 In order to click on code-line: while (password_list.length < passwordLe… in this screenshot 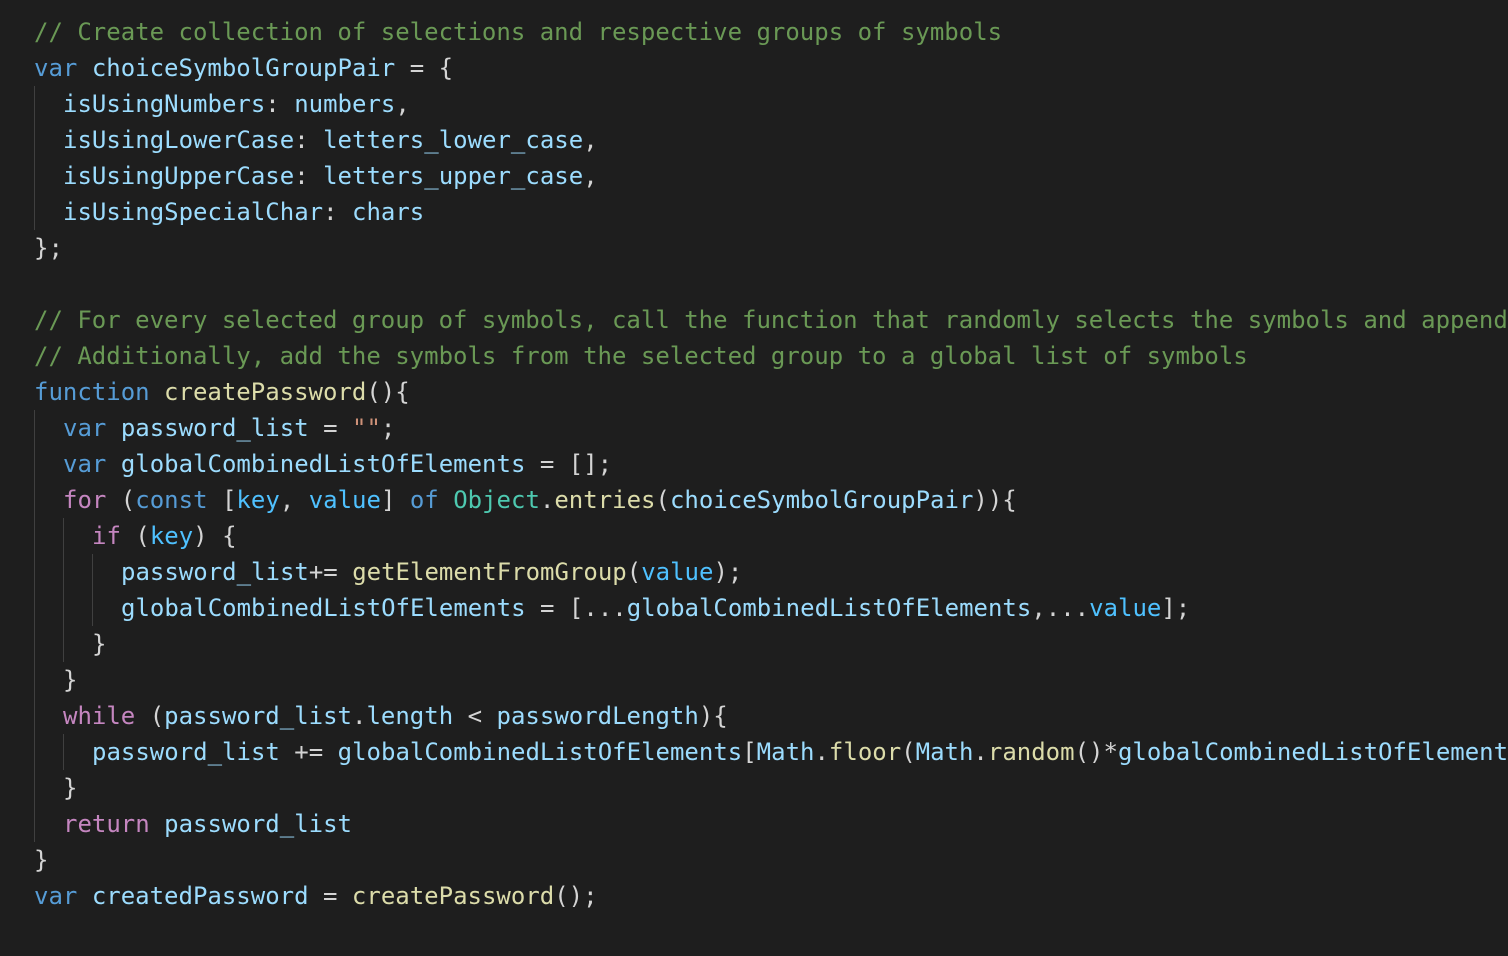, I will do `click(754, 716)`.